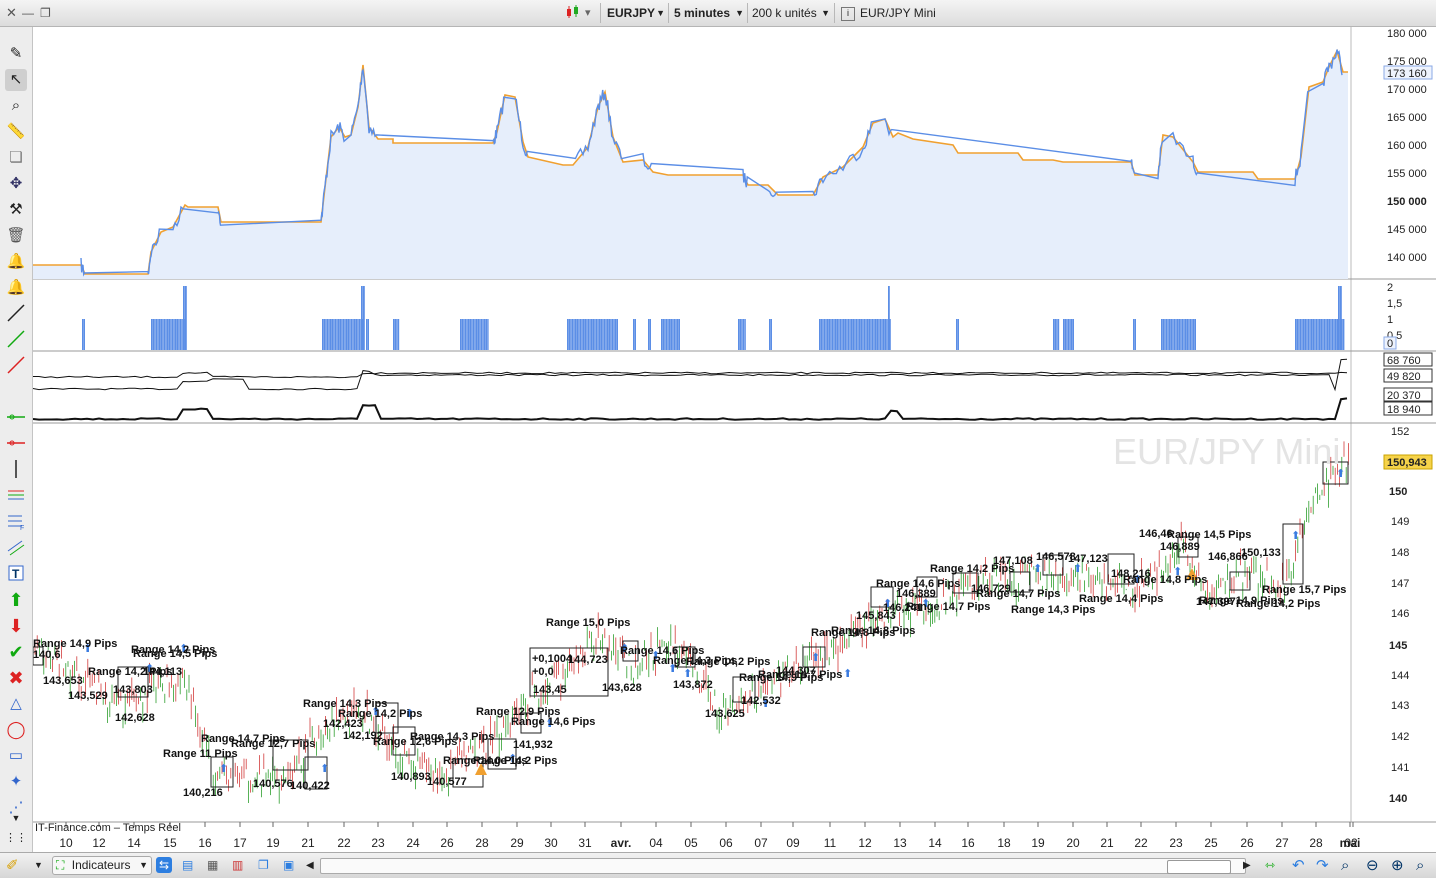 This screenshot has width=1436, height=878. What do you see at coordinates (16, 838) in the screenshot?
I see `settings-dots-icon: ⋮⋮` at bounding box center [16, 838].